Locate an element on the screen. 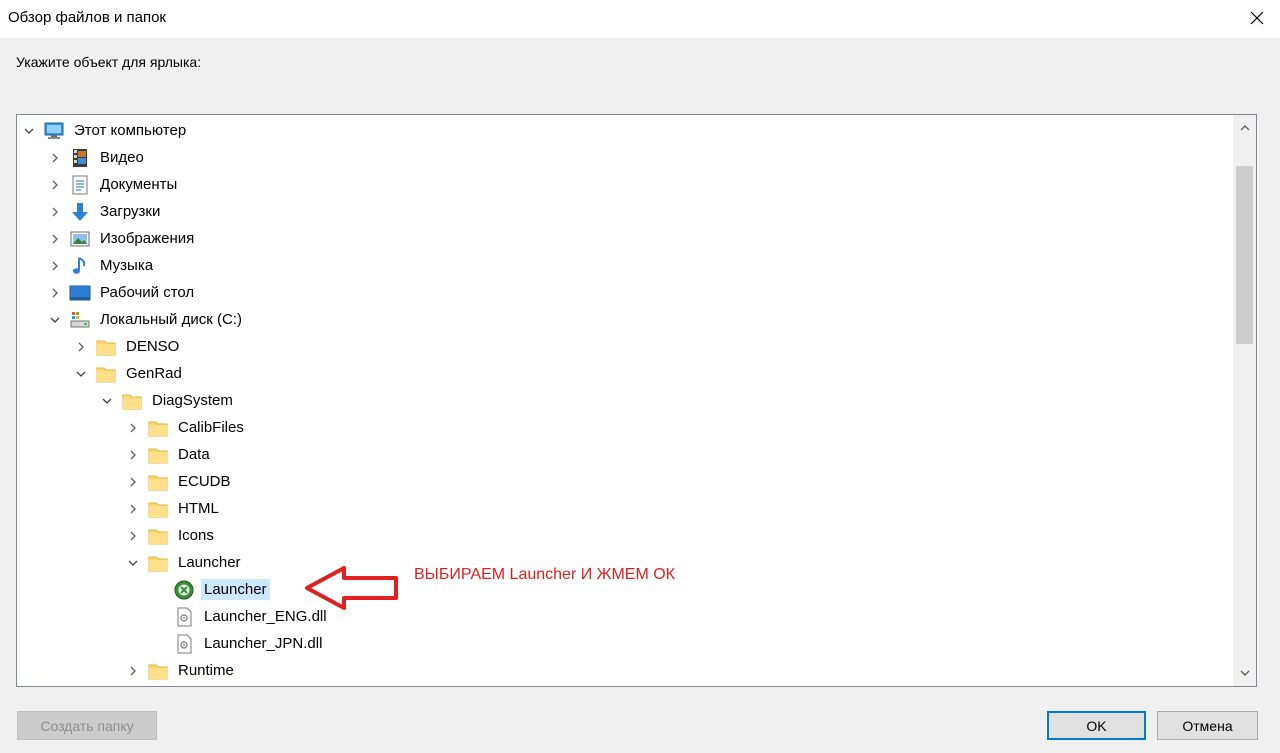 This screenshot has width=1280, height=753. tree-item: GenRad is located at coordinates (129, 373).